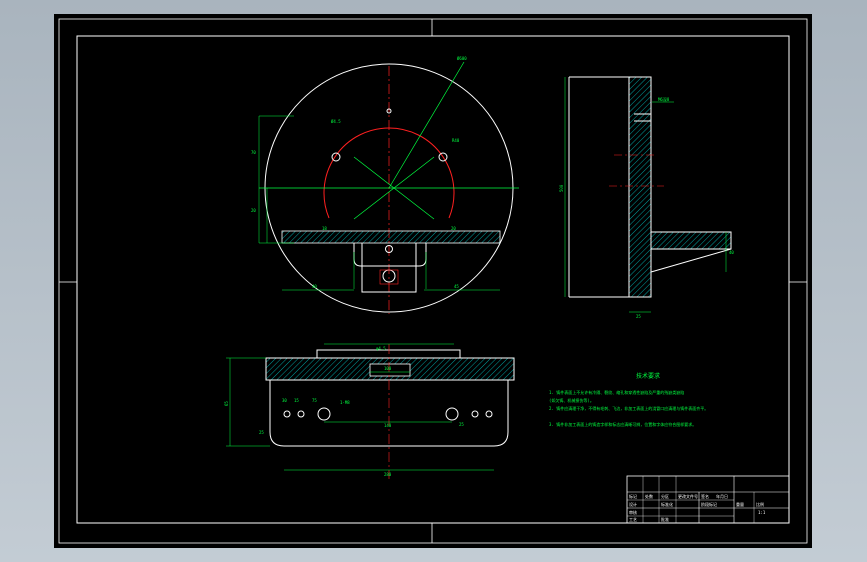  What do you see at coordinates (284, 400) in the screenshot?
I see `front-dim-h3: 30` at bounding box center [284, 400].